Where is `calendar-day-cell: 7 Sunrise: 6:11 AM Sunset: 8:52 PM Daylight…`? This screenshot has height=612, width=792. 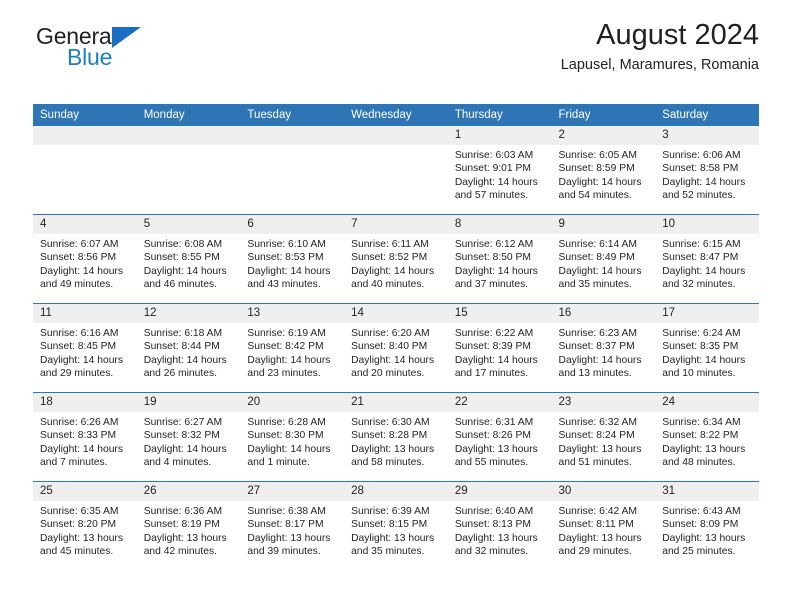
calendar-day-cell: 7 Sunrise: 6:11 AM Sunset: 8:52 PM Daylight… is located at coordinates (396, 259).